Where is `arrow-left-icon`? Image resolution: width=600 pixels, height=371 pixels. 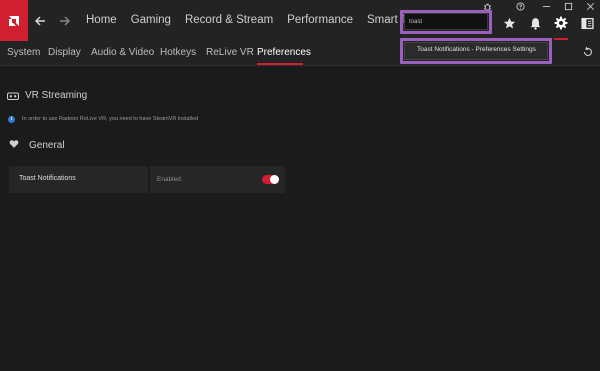
arrow-left-icon is located at coordinates (40, 21).